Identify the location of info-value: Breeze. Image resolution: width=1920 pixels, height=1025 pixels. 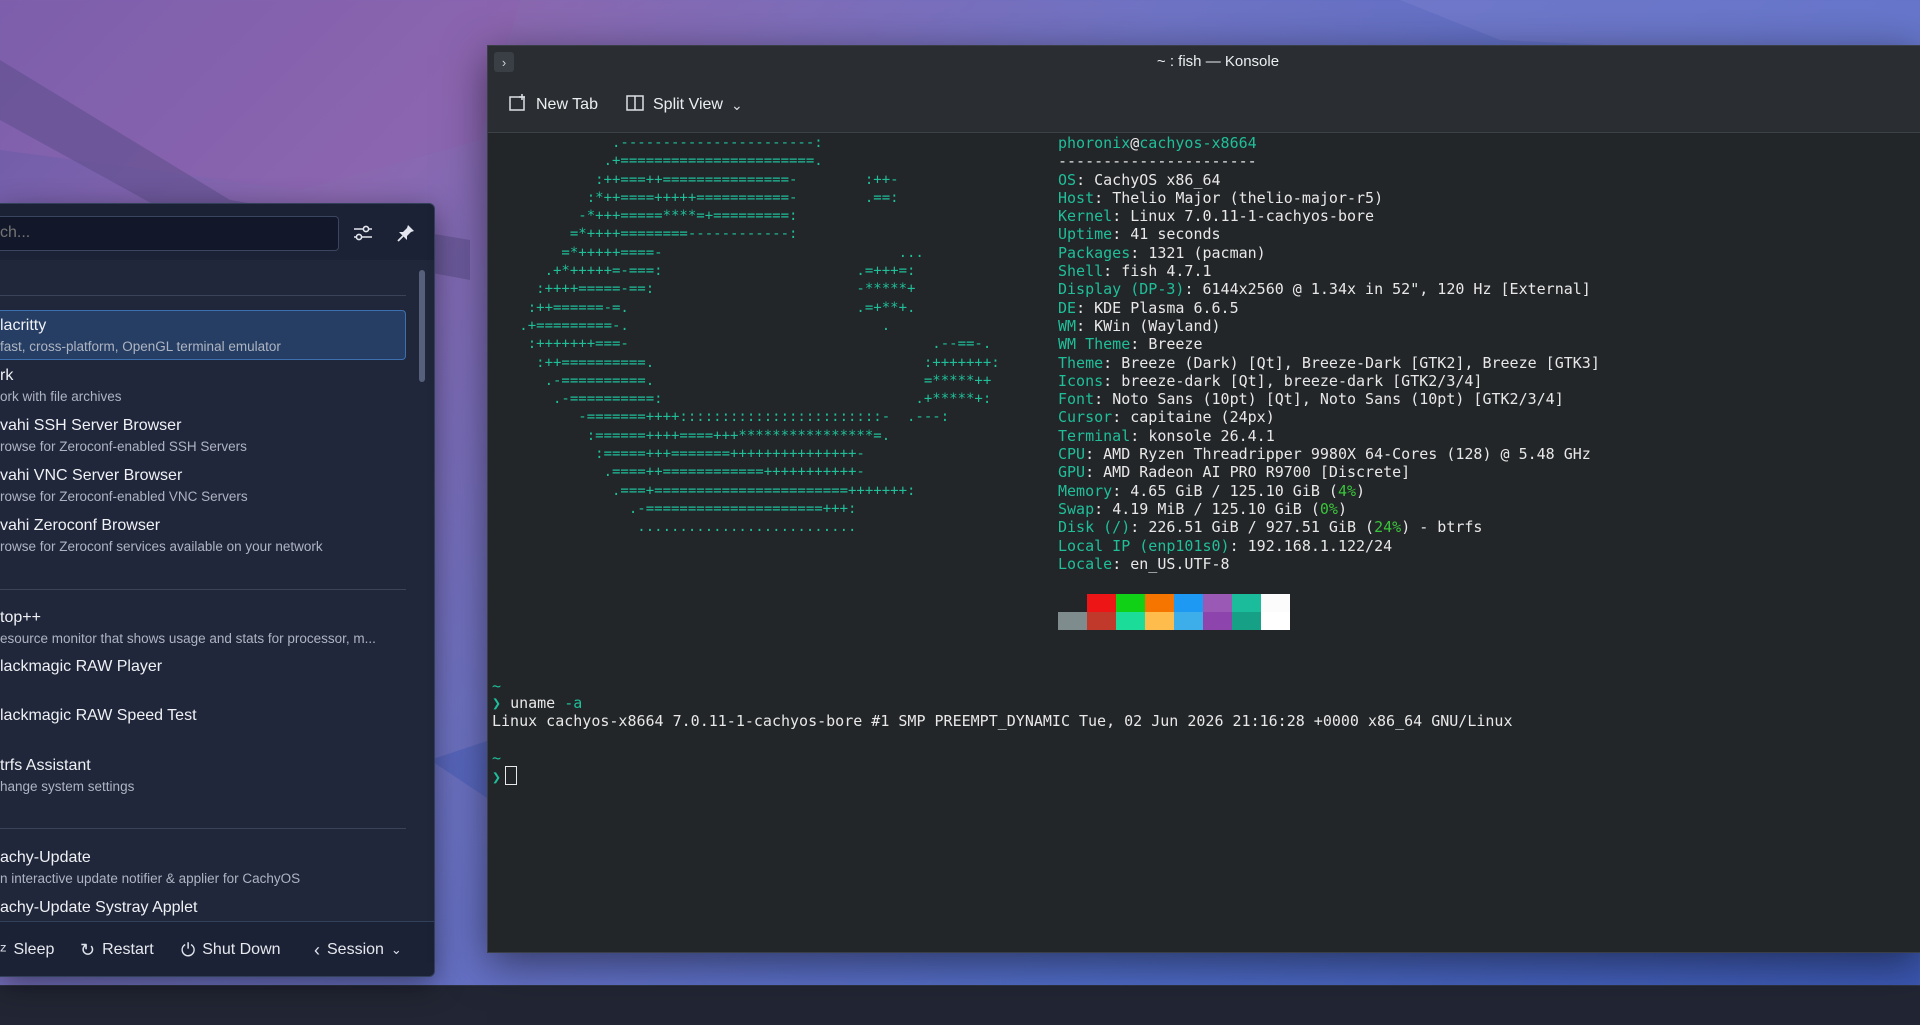
(1175, 344).